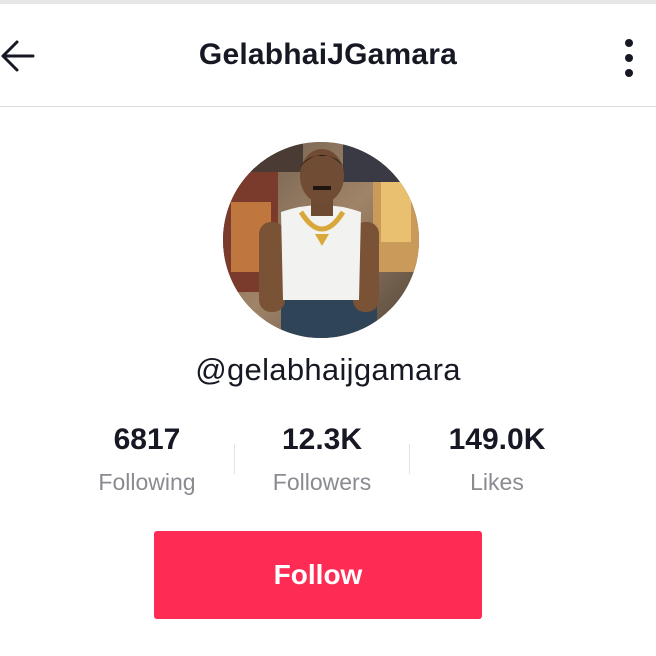 The width and height of the screenshot is (656, 656). I want to click on following-label: Following, so click(147, 482).